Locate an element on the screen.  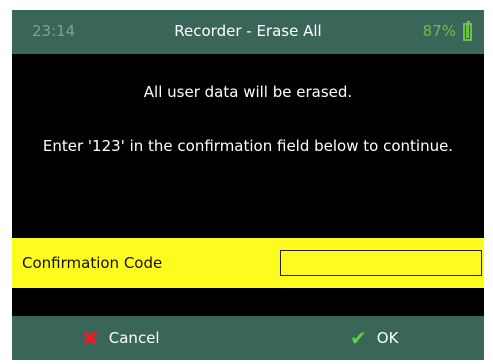
confirmation-row: Confirmation Code is located at coordinates (248, 263).